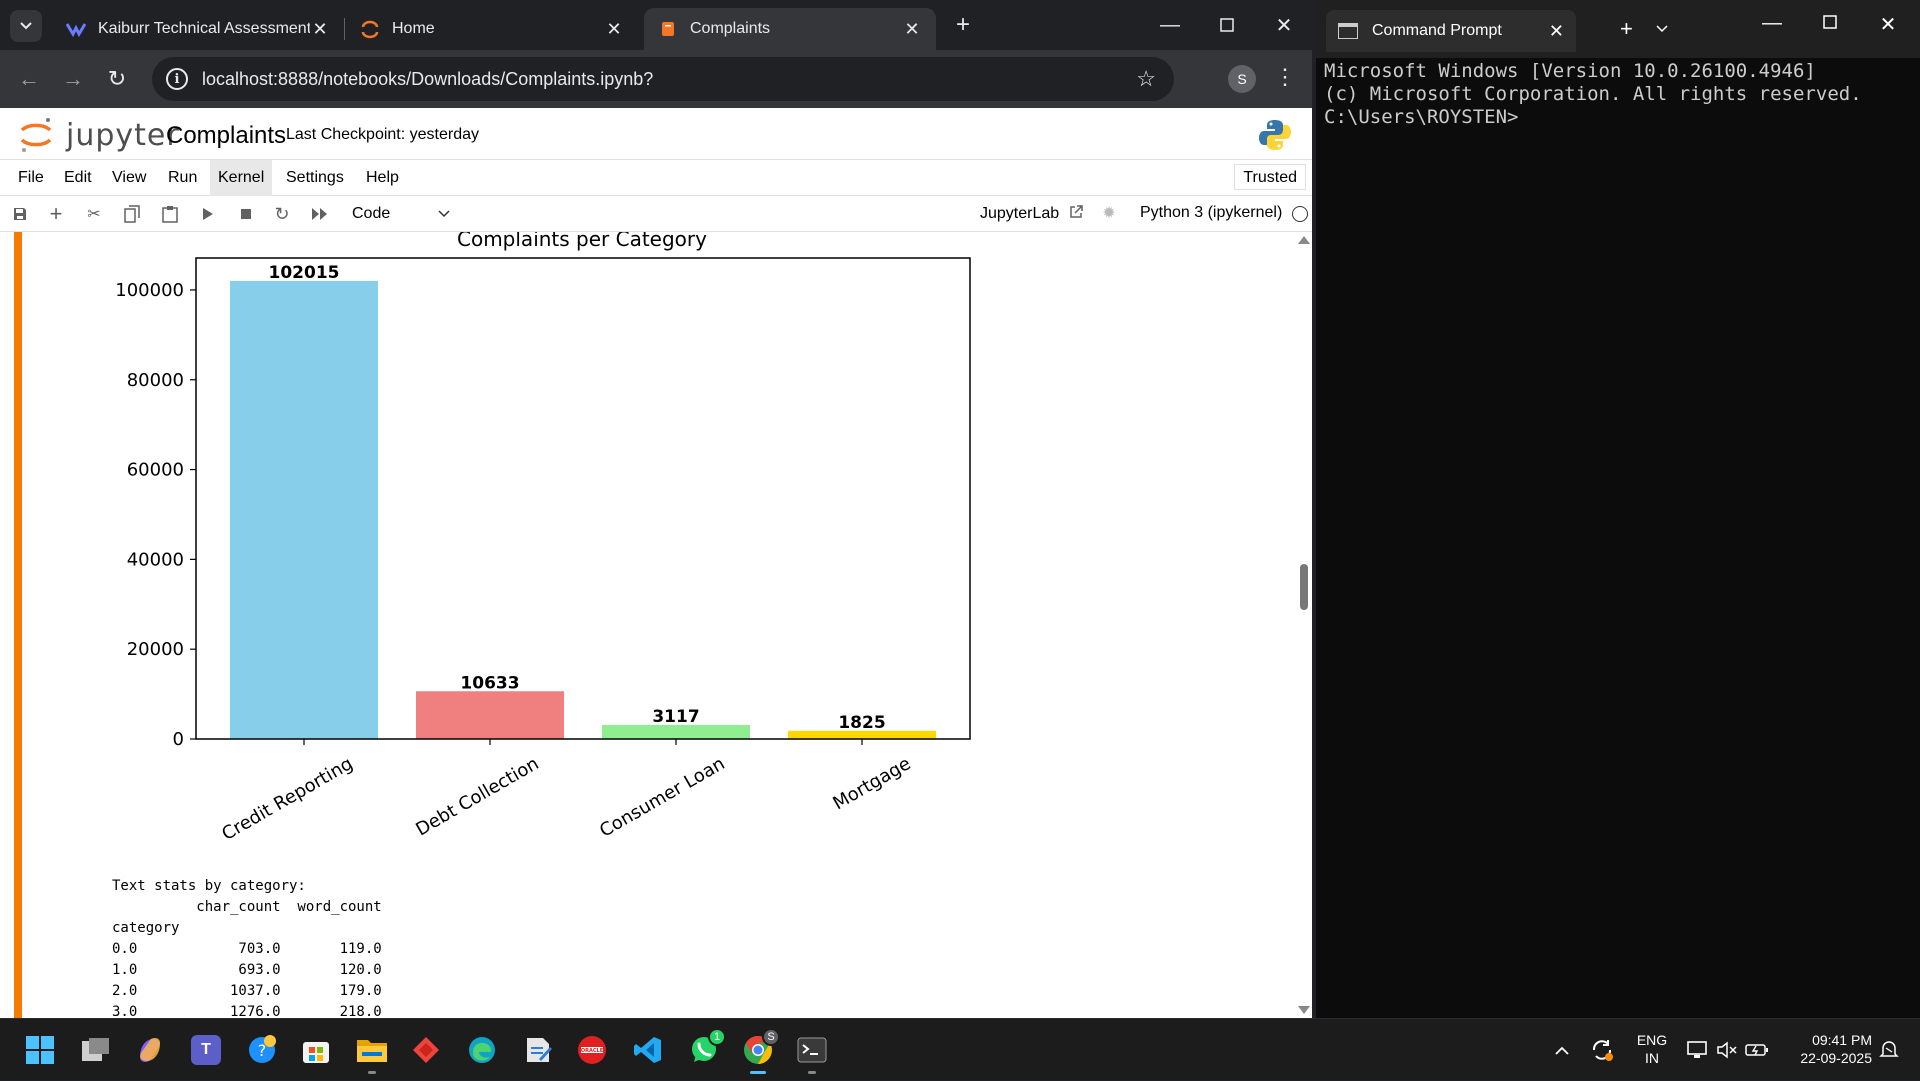 Image resolution: width=1920 pixels, height=1081 pixels. What do you see at coordinates (1304, 587) in the screenshot?
I see `scrollbar-thumb` at bounding box center [1304, 587].